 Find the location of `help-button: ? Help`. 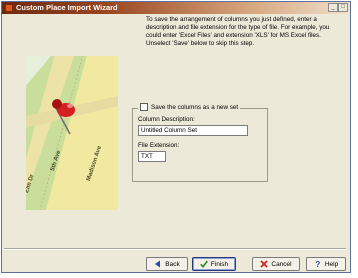

help-button: ? Help is located at coordinates (326, 264).